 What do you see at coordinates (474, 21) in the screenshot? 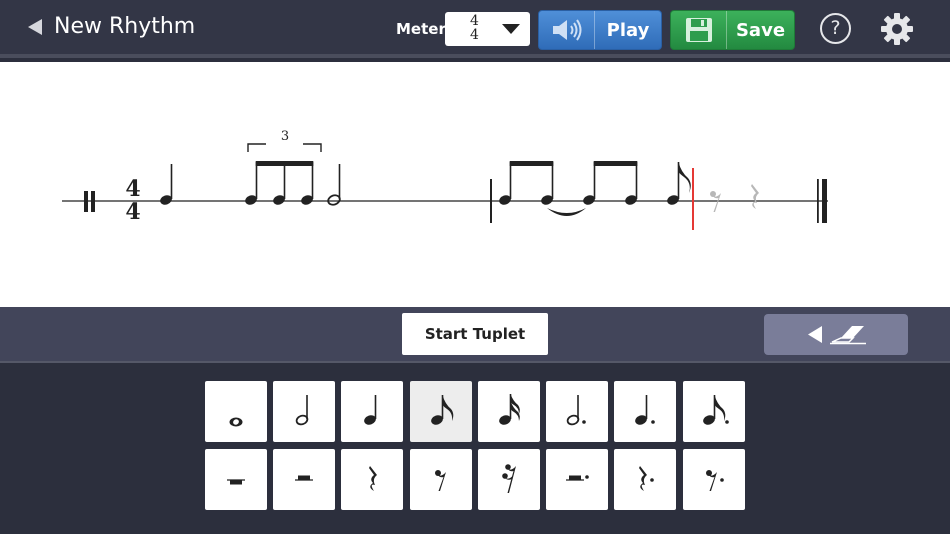
I see `meter-numerator: 4` at bounding box center [474, 21].